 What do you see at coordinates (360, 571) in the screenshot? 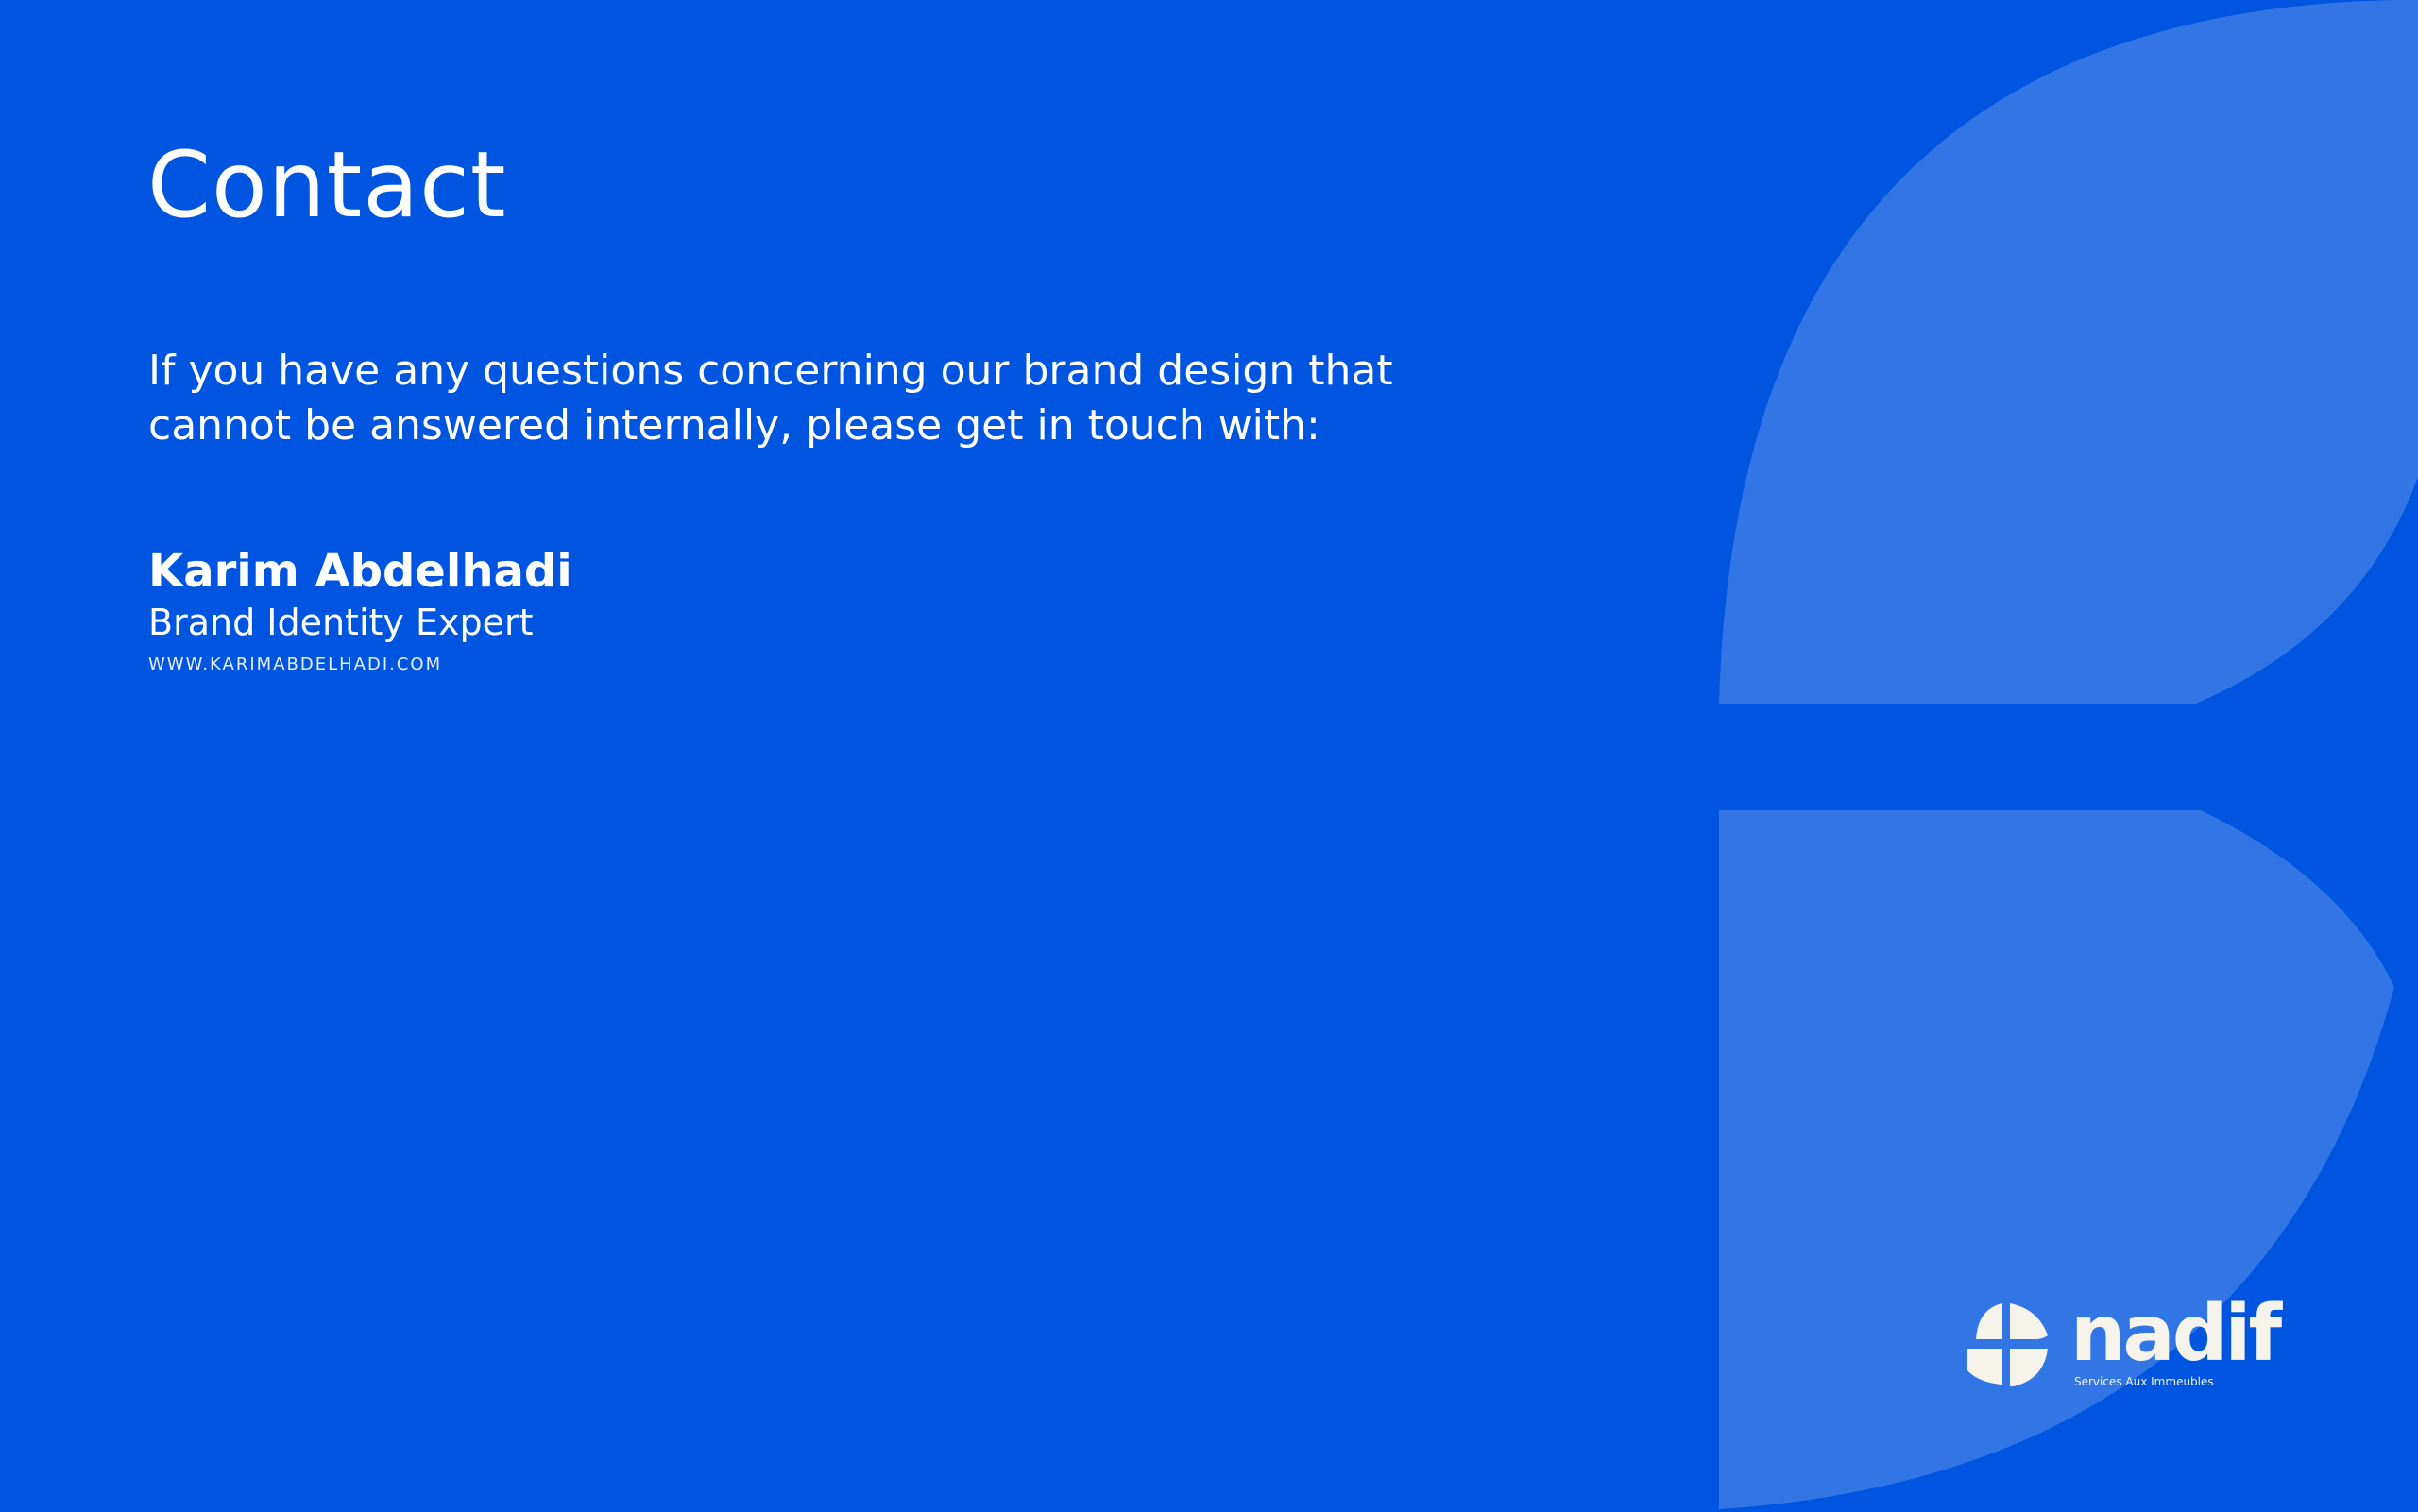
I see `contact-name: Karim Abdelhadi` at bounding box center [360, 571].